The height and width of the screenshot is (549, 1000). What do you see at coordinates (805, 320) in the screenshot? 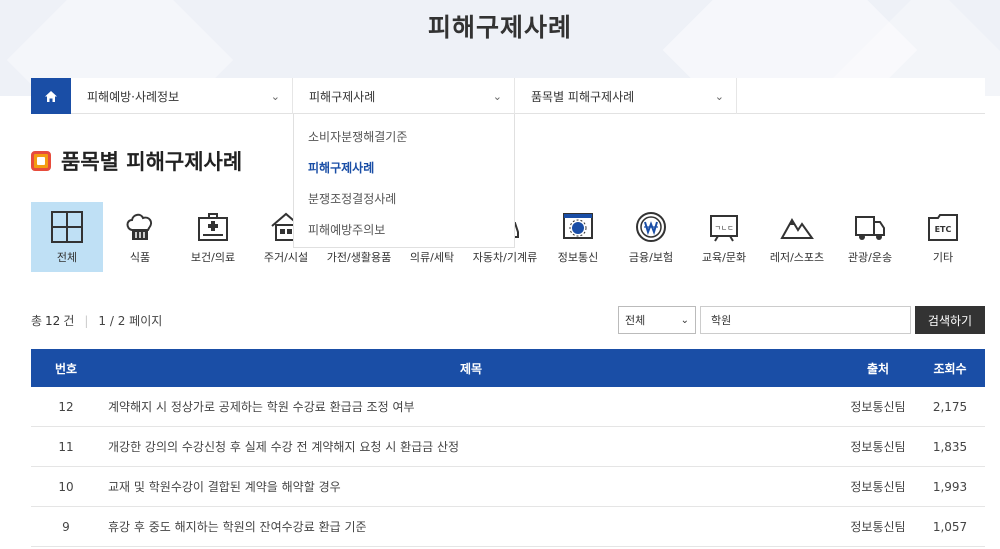
I see `search-input: 학원` at bounding box center [805, 320].